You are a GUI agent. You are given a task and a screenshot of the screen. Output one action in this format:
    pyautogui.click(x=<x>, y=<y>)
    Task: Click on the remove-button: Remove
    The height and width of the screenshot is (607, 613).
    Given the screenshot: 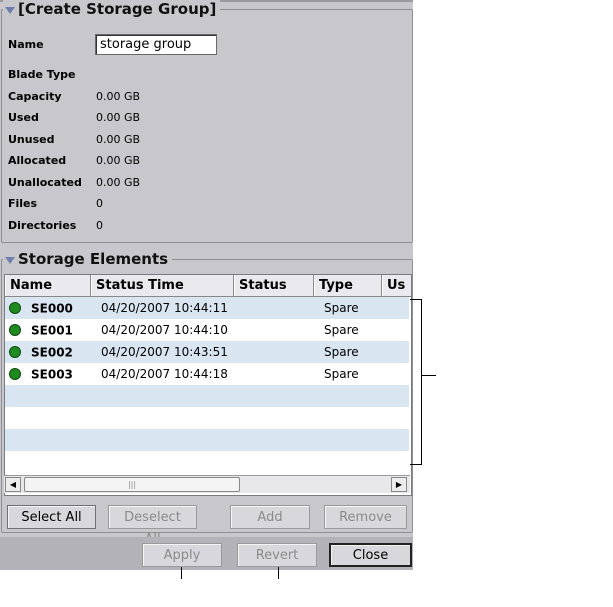 What is the action you would take?
    pyautogui.click(x=365, y=517)
    